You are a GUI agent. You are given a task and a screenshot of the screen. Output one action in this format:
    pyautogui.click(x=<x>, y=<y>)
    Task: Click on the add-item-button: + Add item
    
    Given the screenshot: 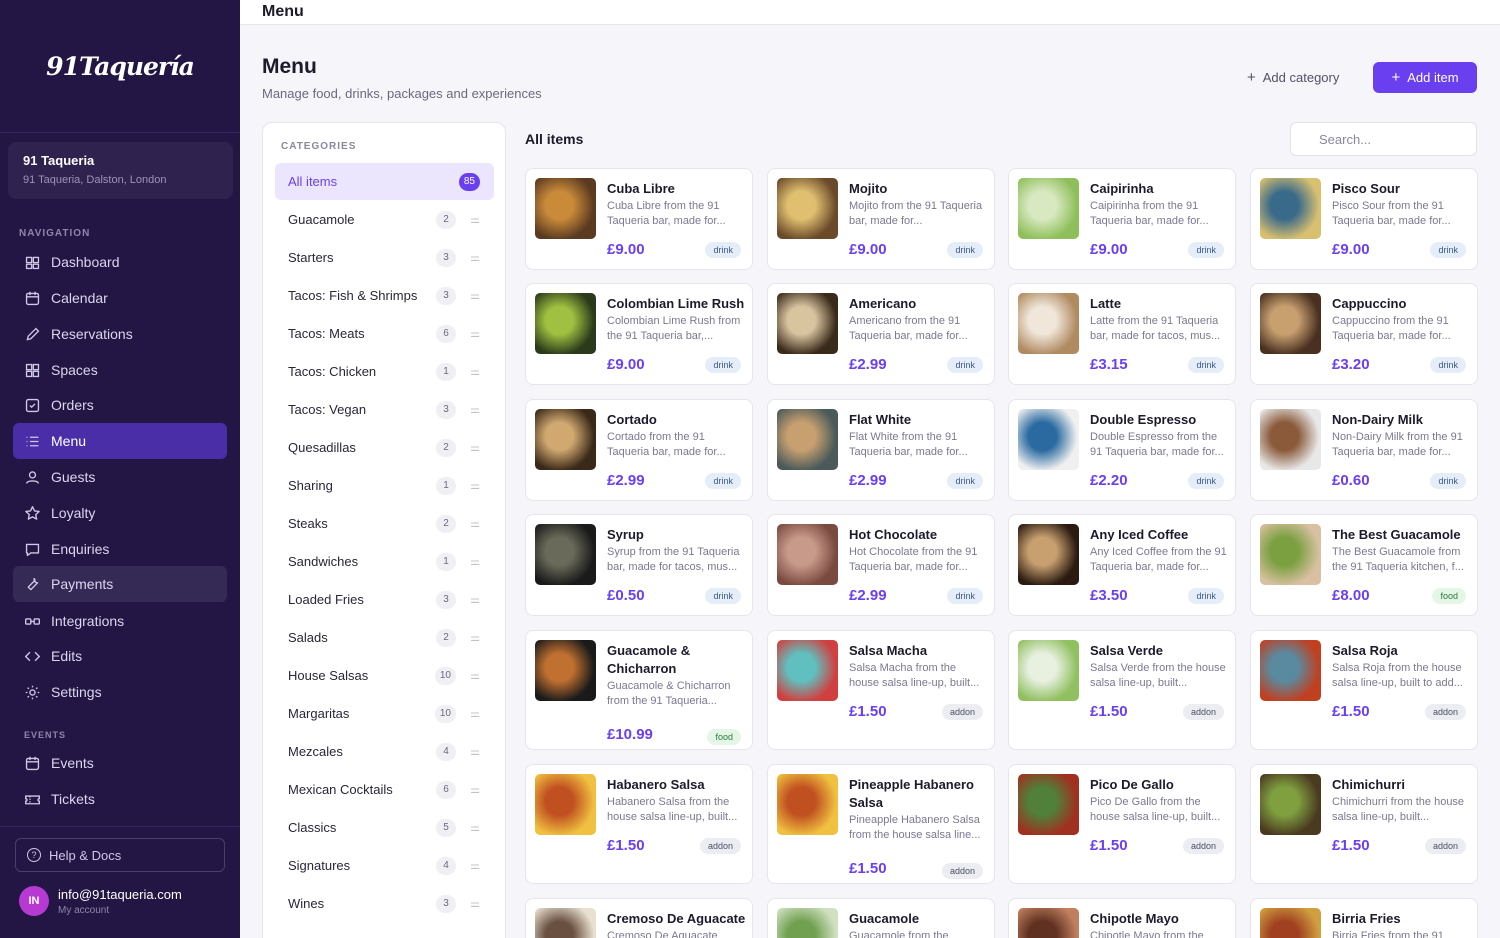 What is the action you would take?
    pyautogui.click(x=1425, y=77)
    